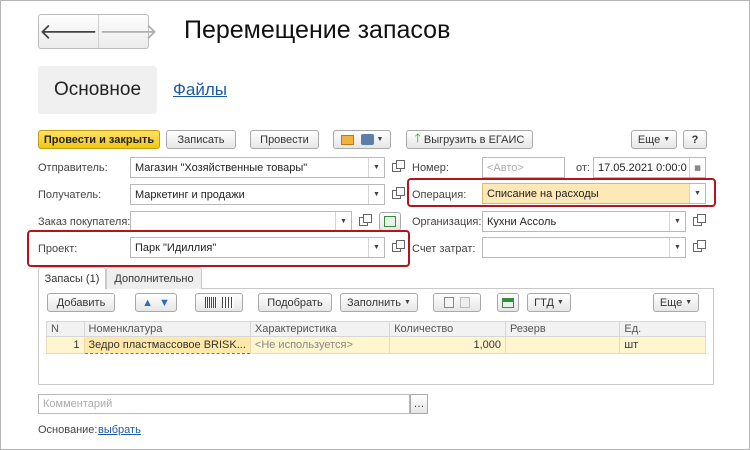 The image size is (750, 450). Describe the element at coordinates (224, 404) in the screenshot. I see `comment-input: Комментарий` at that location.